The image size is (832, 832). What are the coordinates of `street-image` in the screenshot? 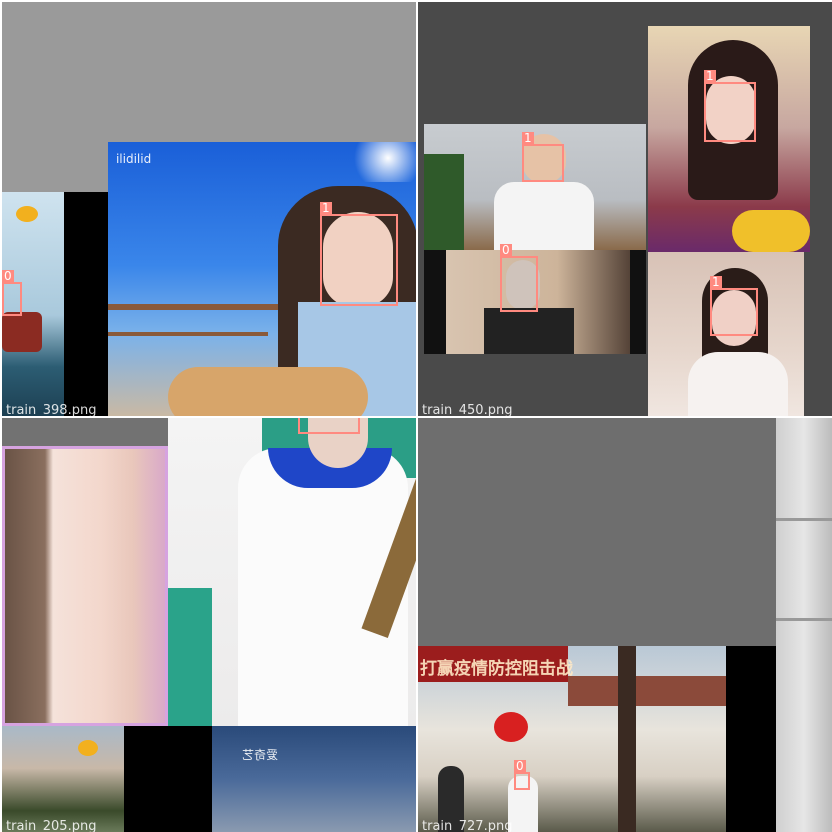 It's located at (63, 779).